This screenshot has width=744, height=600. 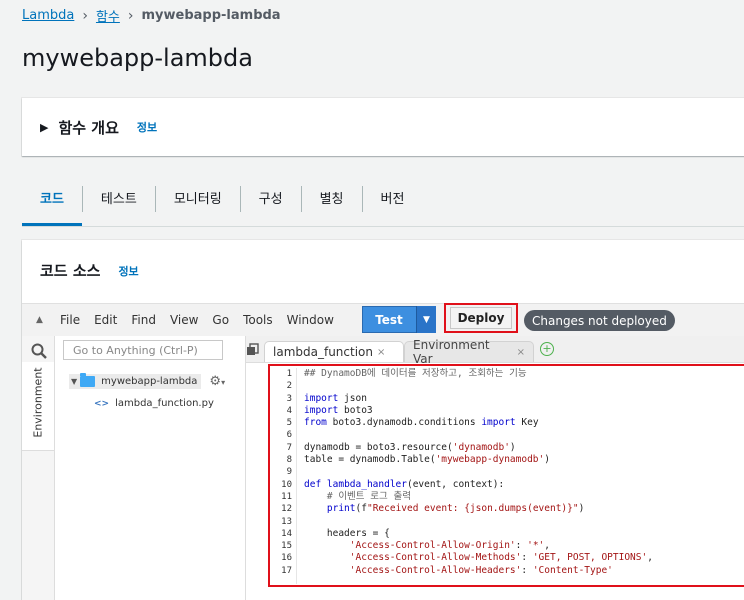 What do you see at coordinates (289, 410) in the screenshot?
I see `line-number: 4` at bounding box center [289, 410].